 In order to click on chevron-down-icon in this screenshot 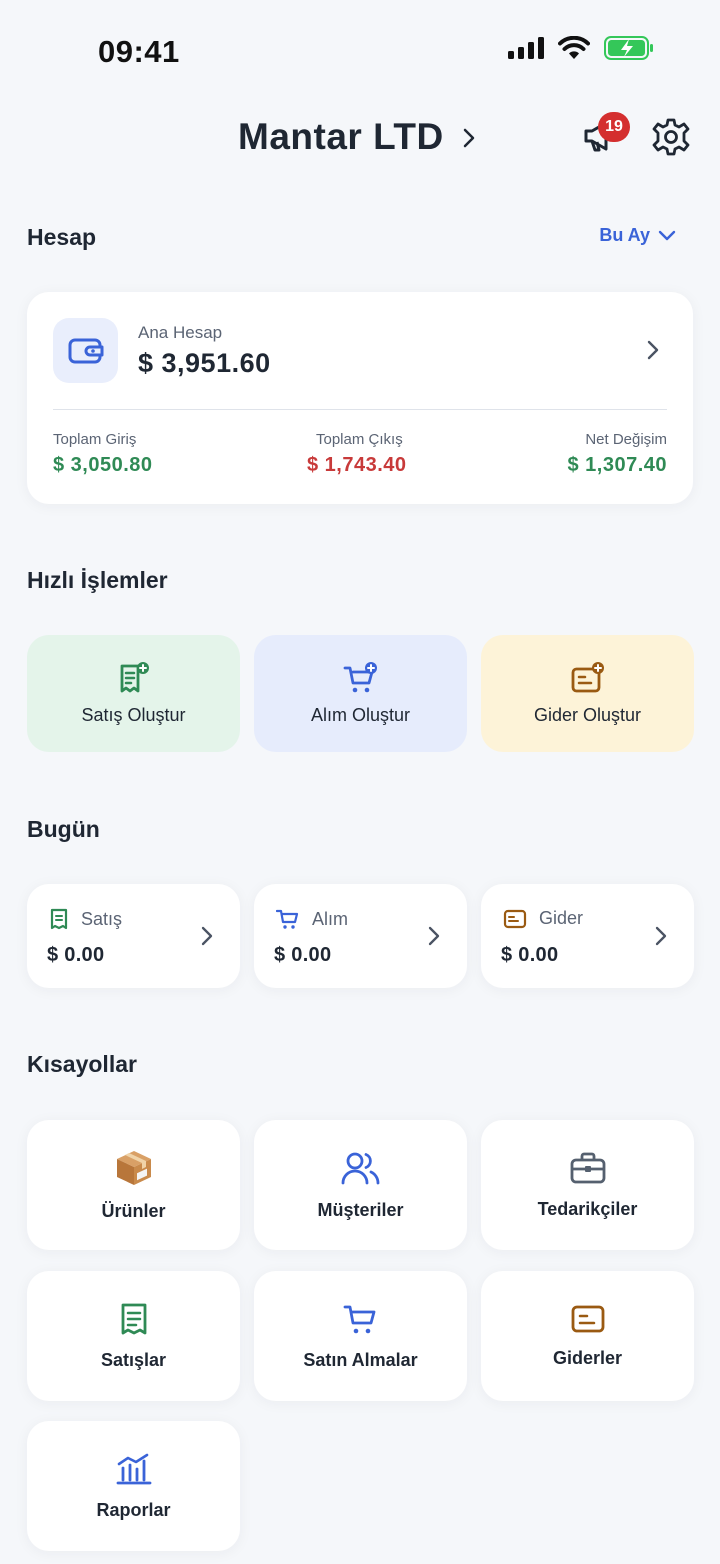, I will do `click(667, 235)`.